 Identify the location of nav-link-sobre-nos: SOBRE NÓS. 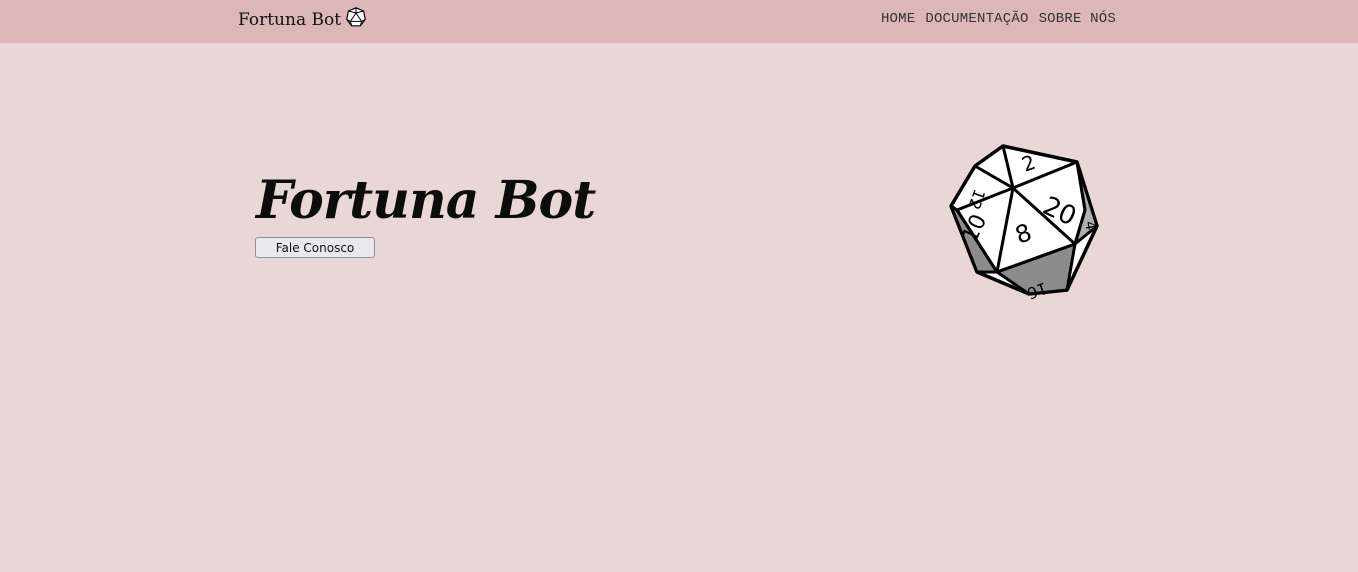
(1077, 19).